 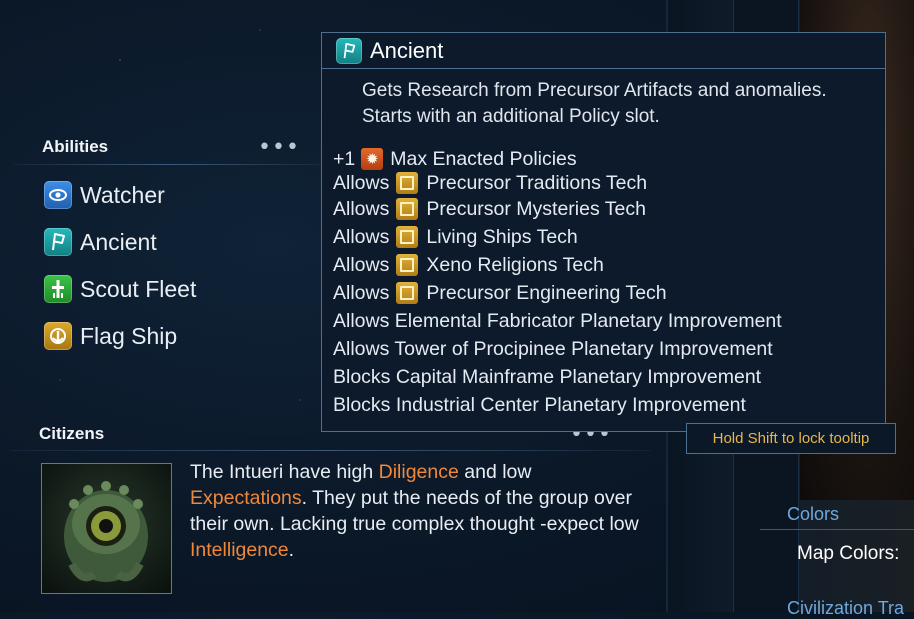 I want to click on citizen-text-part: The Intueri have high, so click(x=284, y=472).